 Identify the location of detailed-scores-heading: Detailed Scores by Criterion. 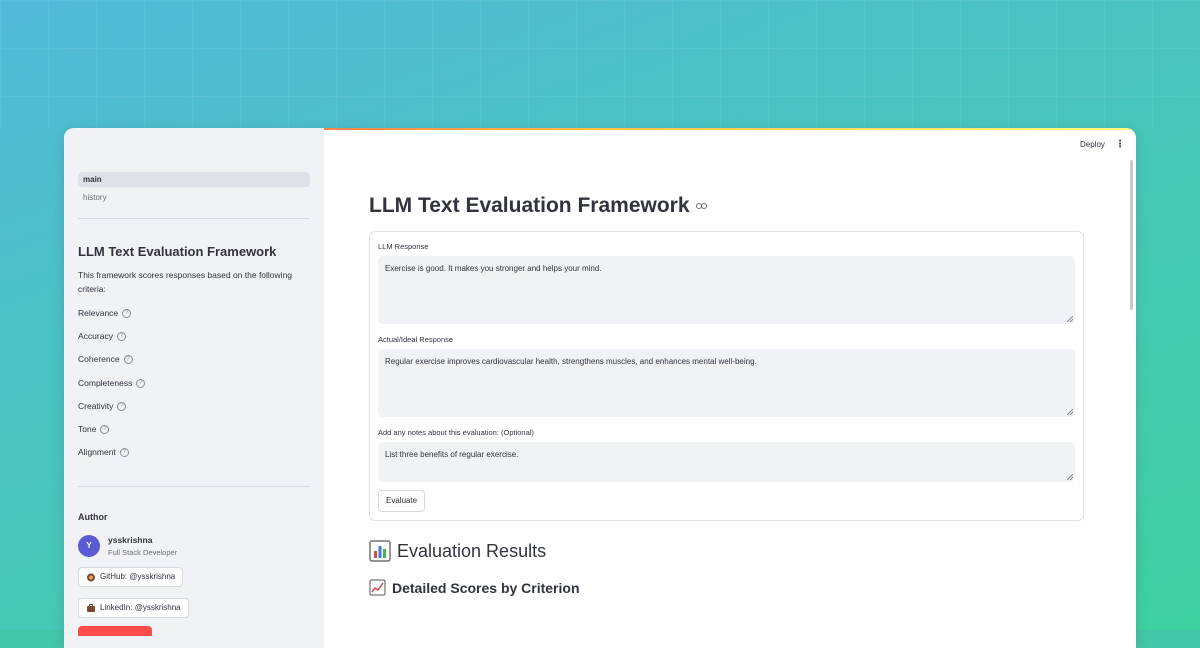
(474, 587).